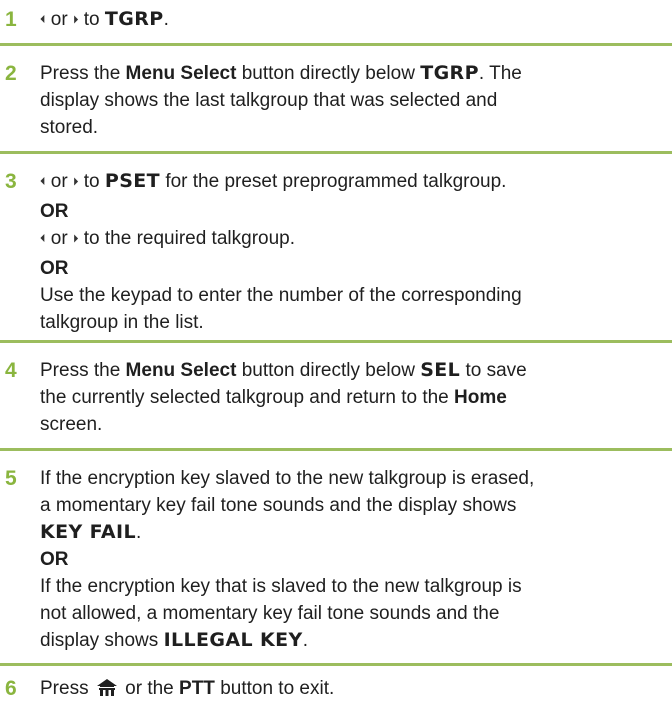 This screenshot has width=672, height=711. I want to click on home-icon, so click(106, 687).